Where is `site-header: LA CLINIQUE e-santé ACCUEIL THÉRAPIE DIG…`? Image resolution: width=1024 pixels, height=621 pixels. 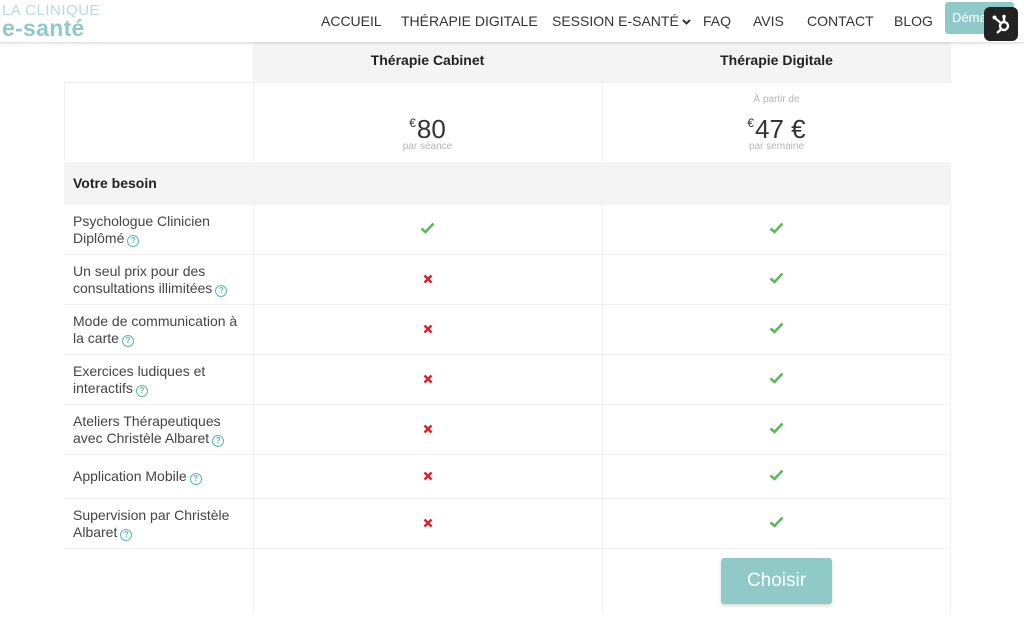
site-header: LA CLINIQUE e-santé ACCUEIL THÉRAPIE DIG… is located at coordinates (512, 21).